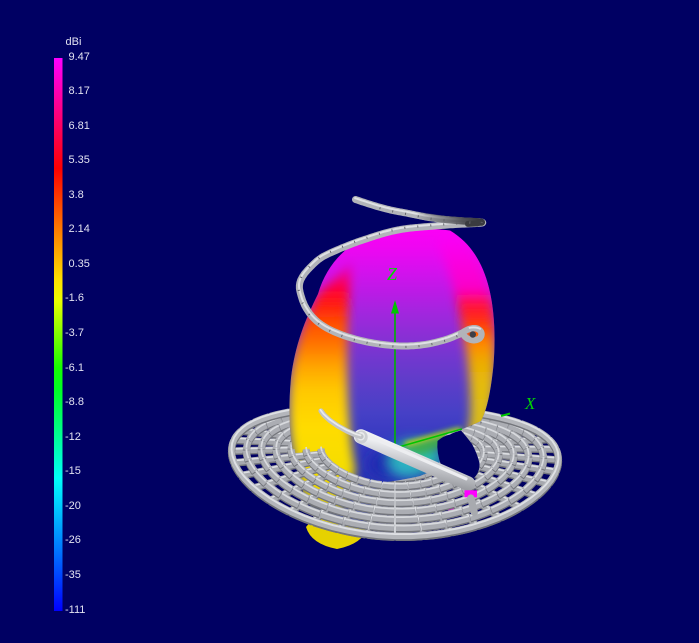 Image resolution: width=699 pixels, height=643 pixels. I want to click on svg-text: Z, so click(392, 274).